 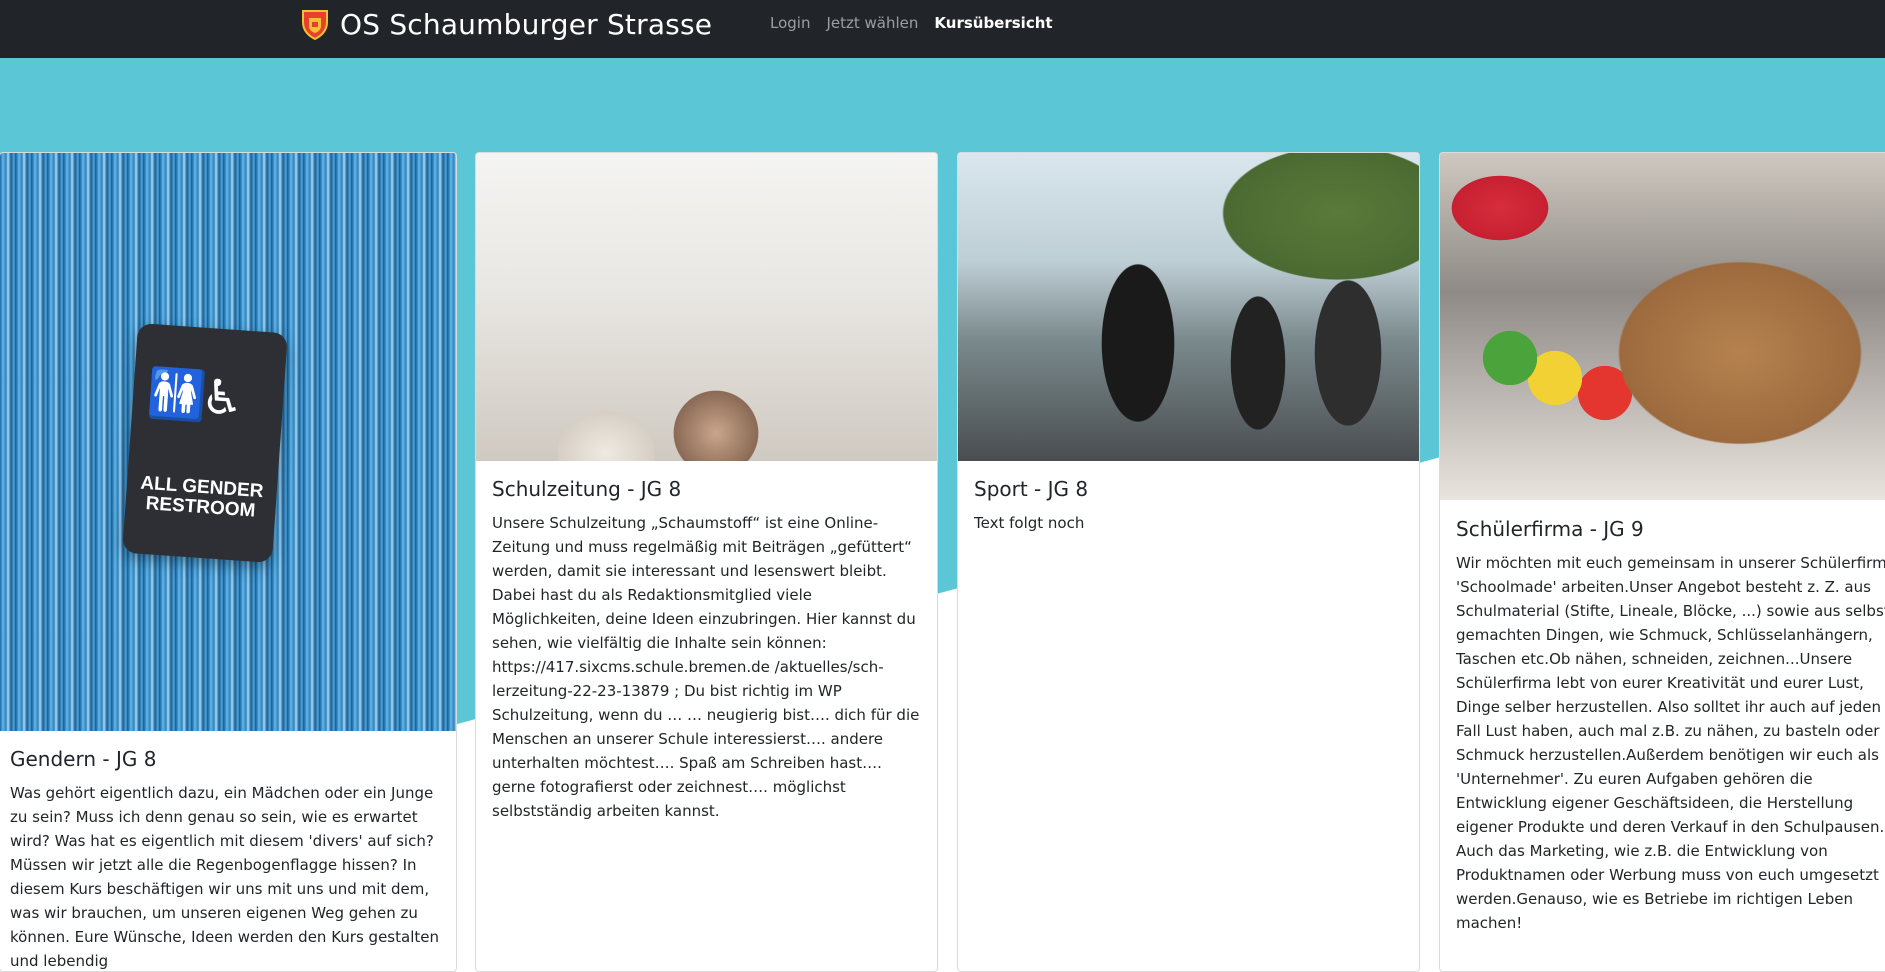 I want to click on nav-vote-link: Jetzt wählen, so click(x=872, y=23).